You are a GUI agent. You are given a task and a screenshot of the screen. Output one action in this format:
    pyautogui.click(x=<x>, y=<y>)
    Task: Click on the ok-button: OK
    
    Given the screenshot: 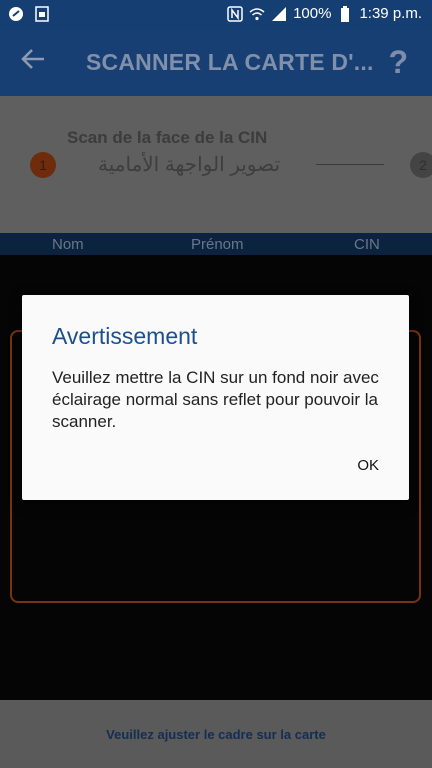 What is the action you would take?
    pyautogui.click(x=368, y=465)
    